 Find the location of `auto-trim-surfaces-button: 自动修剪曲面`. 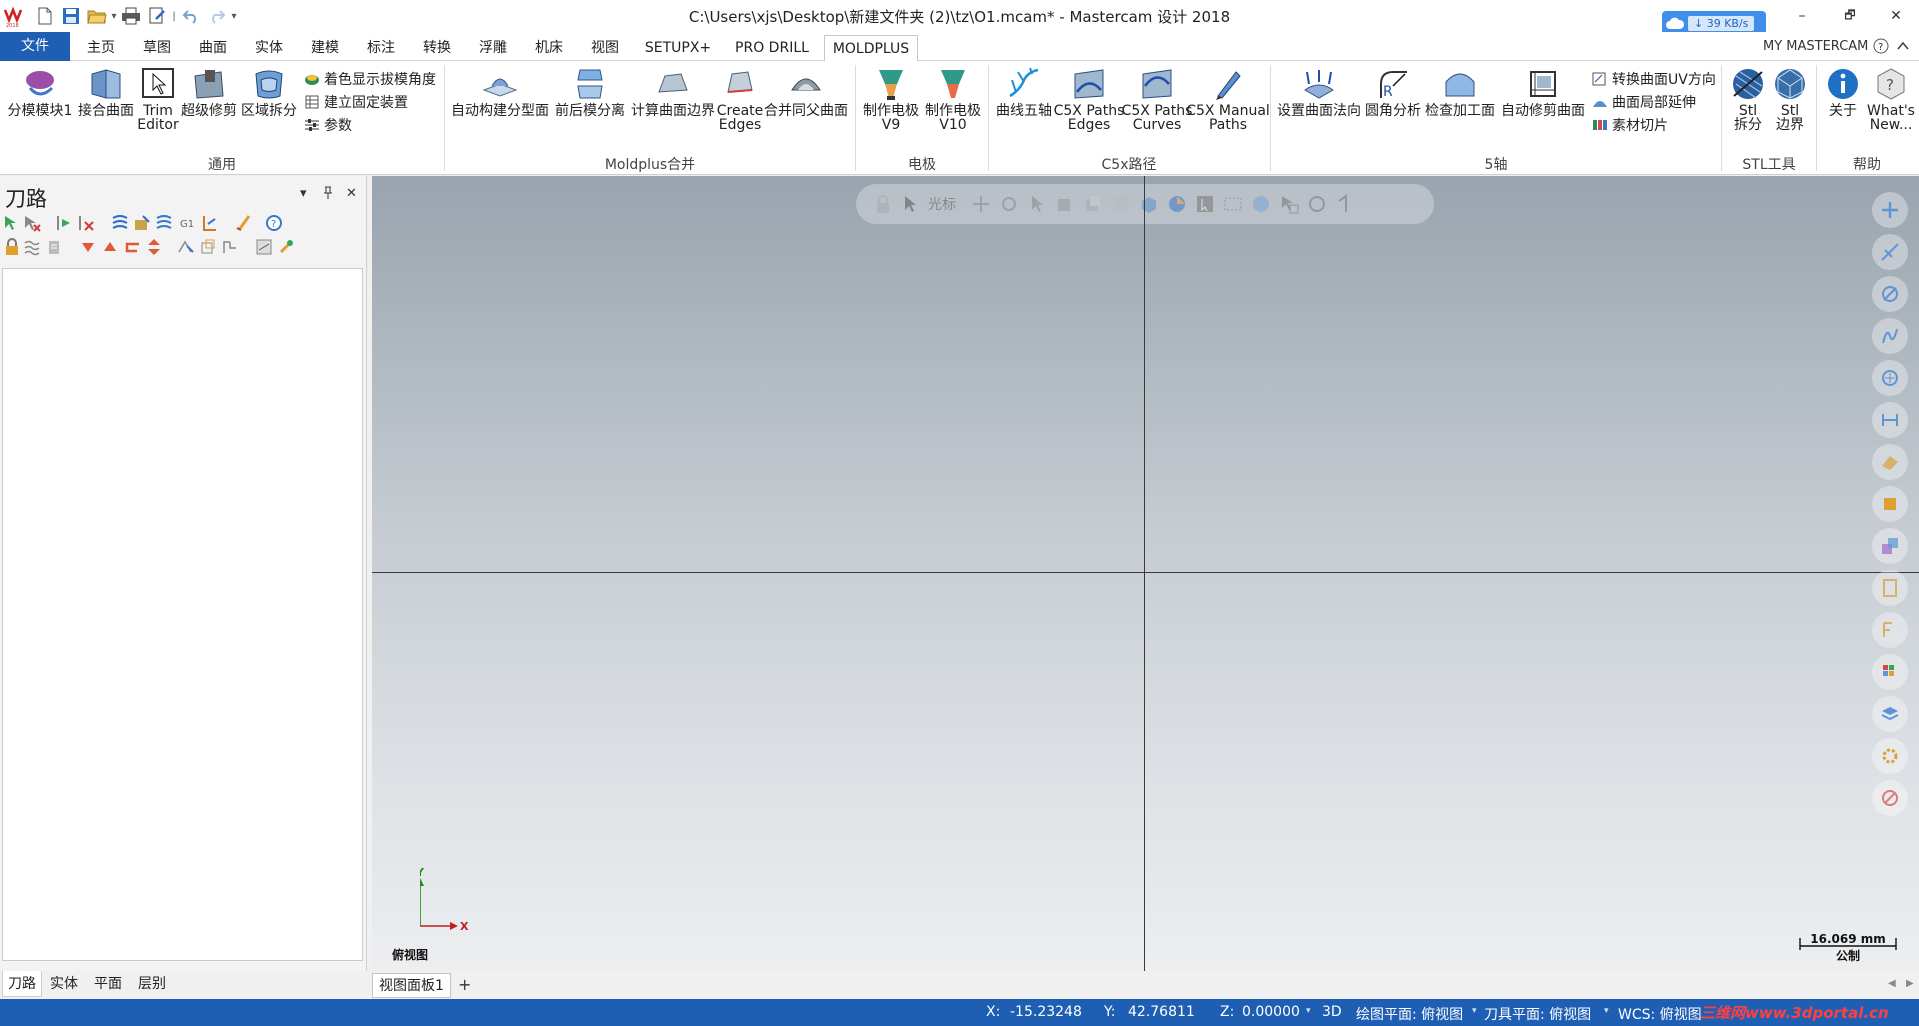

auto-trim-surfaces-button: 自动修剪曲面 is located at coordinates (1543, 92).